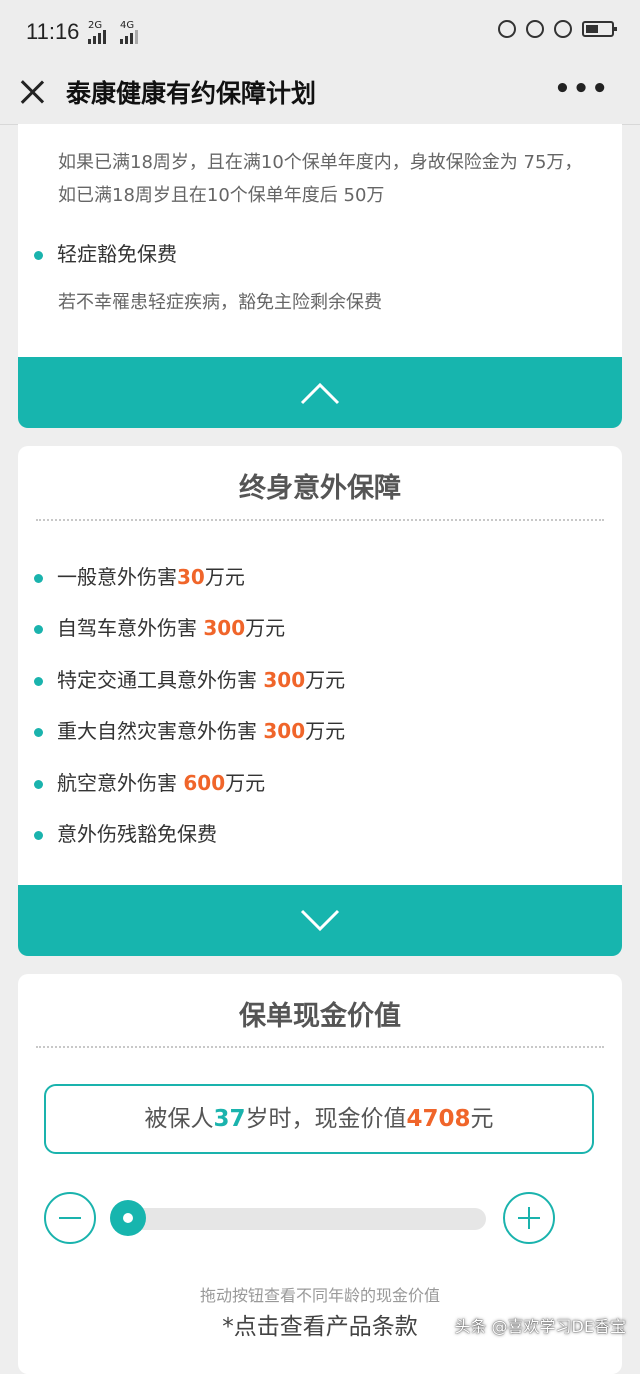  Describe the element at coordinates (582, 89) in the screenshot. I see `more-menu-button: •••` at that location.